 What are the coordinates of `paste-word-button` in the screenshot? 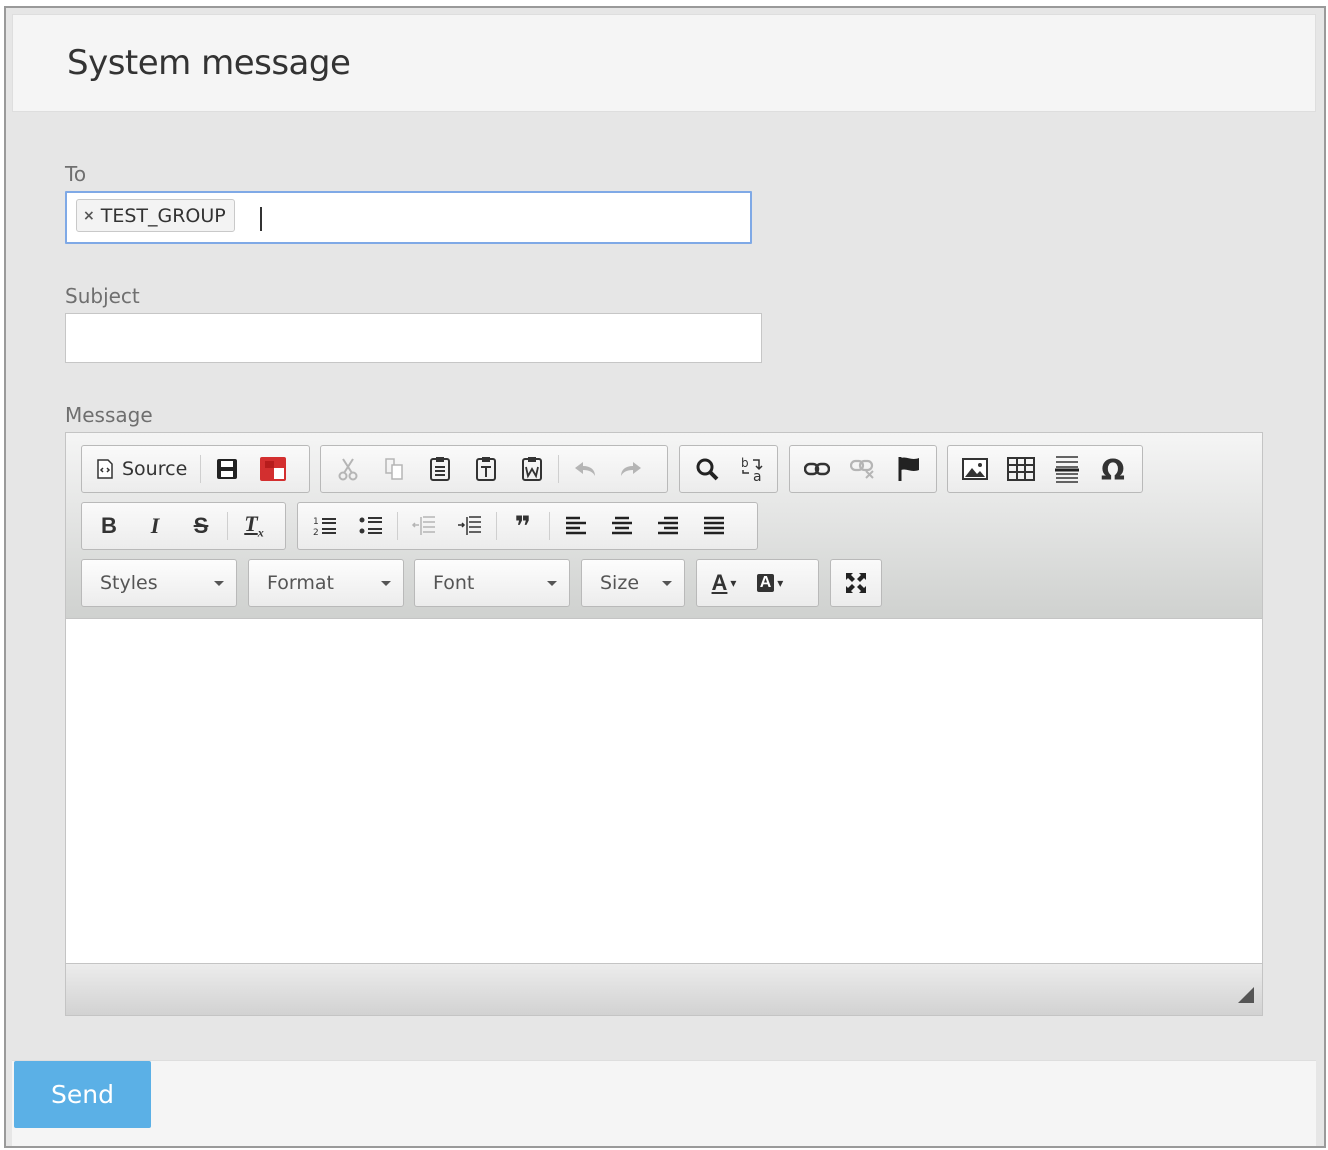 It's located at (532, 469).